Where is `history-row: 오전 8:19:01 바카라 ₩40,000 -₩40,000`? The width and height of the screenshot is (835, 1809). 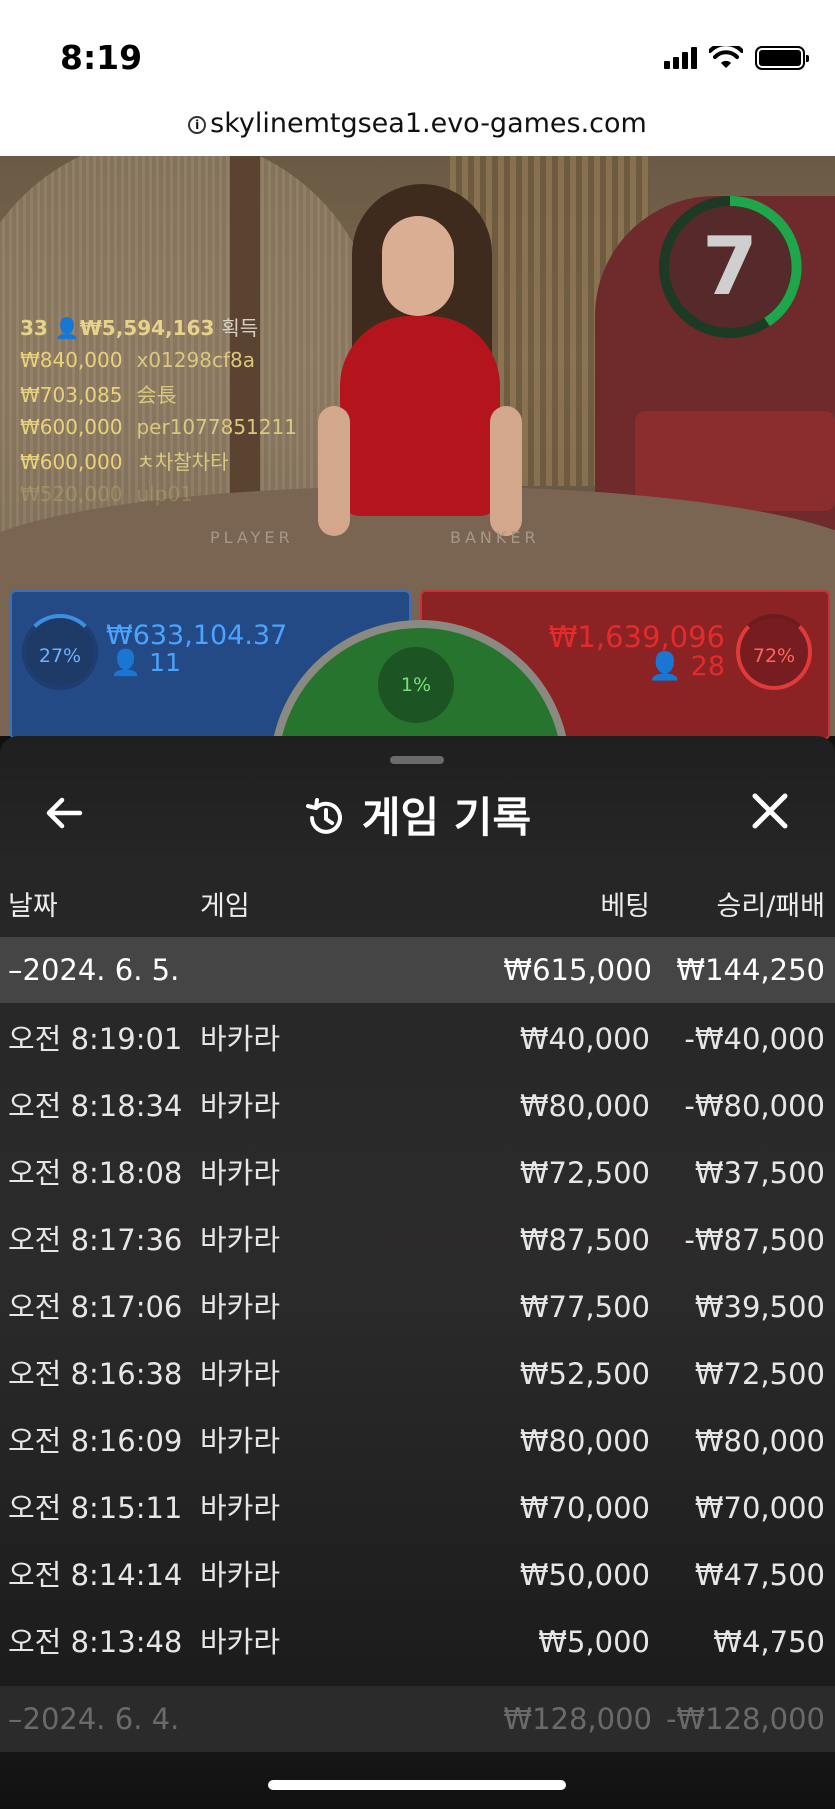
history-row: 오전 8:19:01 바카라 ₩40,000 -₩40,000 is located at coordinates (417, 1039).